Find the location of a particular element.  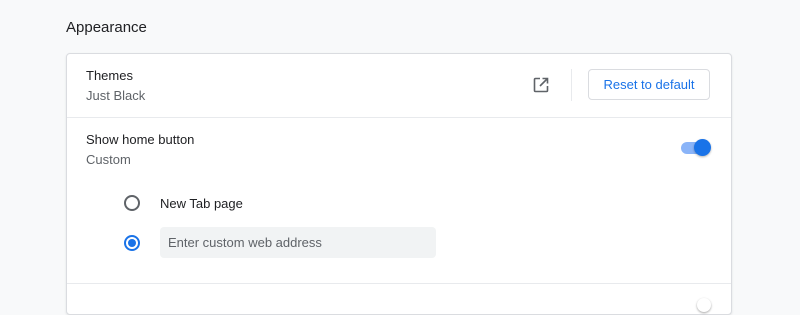

home-button-label: Show home button is located at coordinates (140, 139).